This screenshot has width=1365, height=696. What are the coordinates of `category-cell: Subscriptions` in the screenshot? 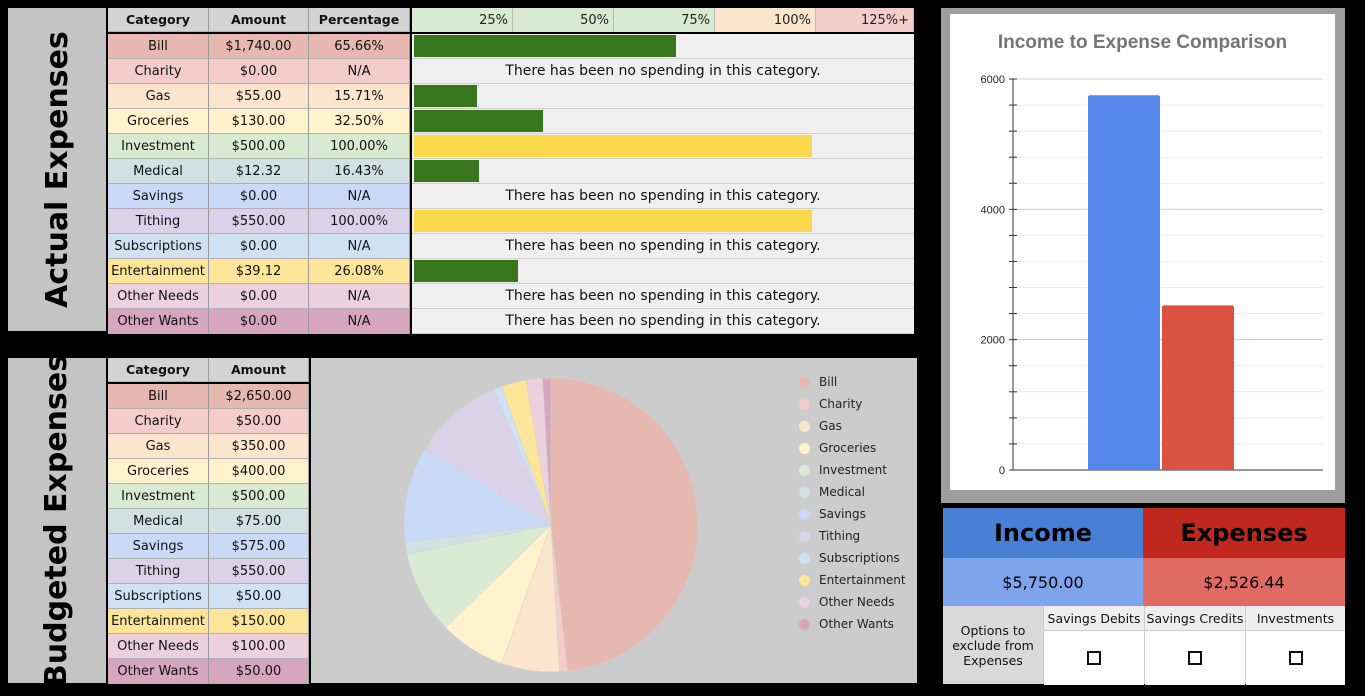 It's located at (158, 246).